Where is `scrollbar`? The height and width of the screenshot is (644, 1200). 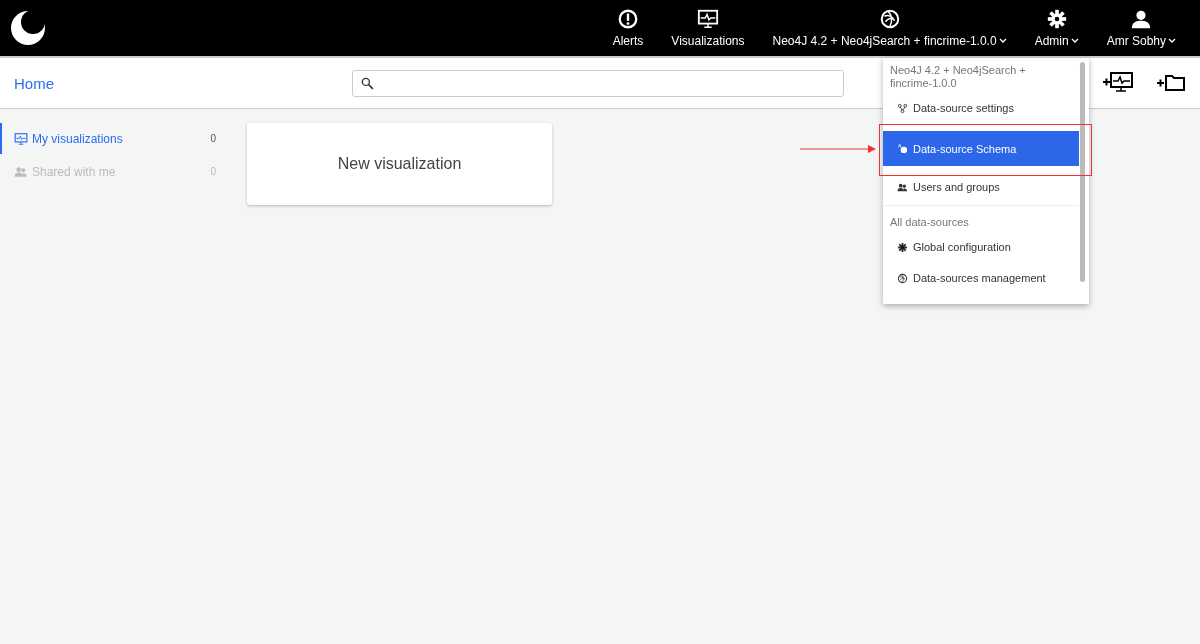
scrollbar is located at coordinates (1082, 172).